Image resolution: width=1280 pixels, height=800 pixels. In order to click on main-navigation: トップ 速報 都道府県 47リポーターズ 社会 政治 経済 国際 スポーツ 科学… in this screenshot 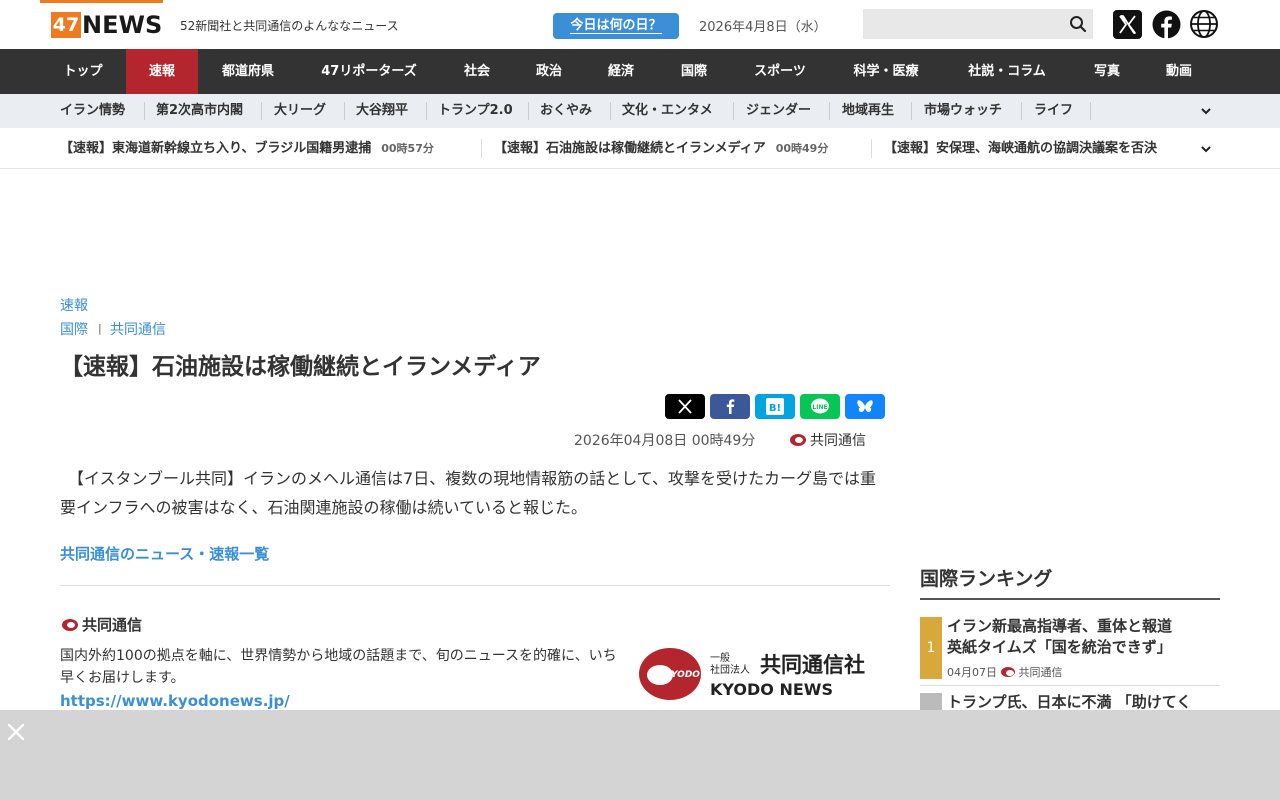, I will do `click(640, 71)`.